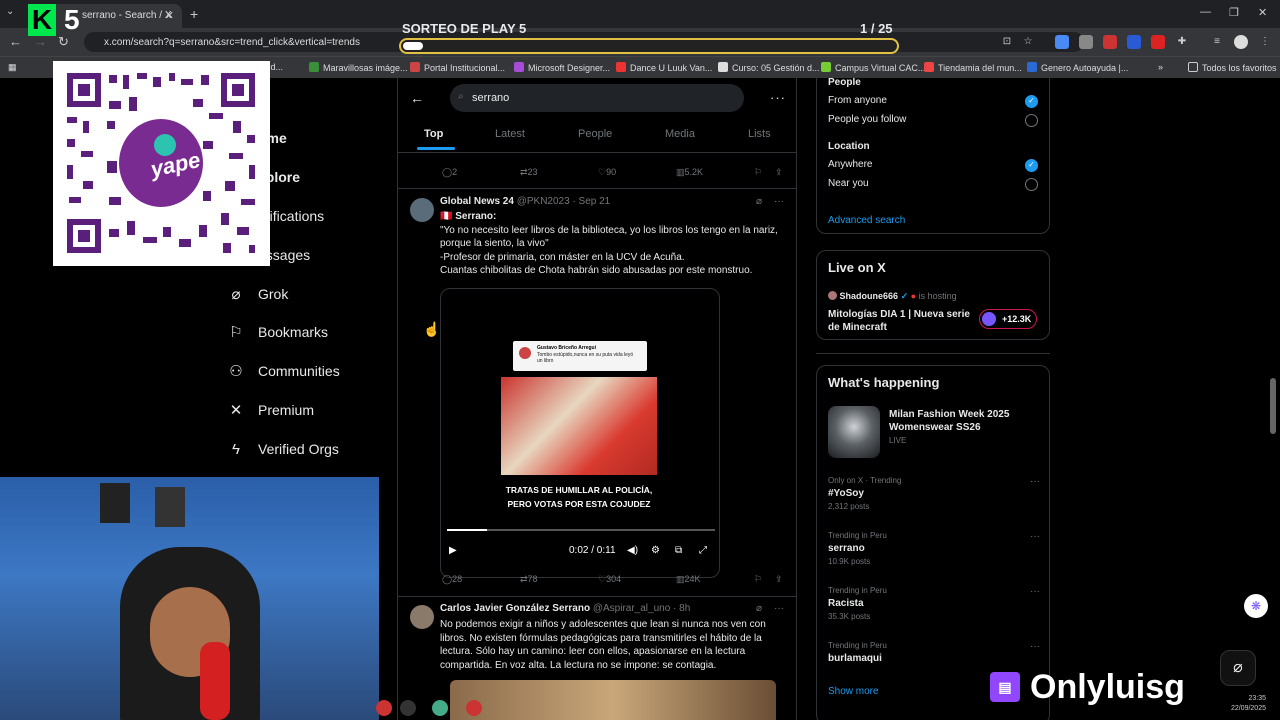 The image size is (1280, 720). Describe the element at coordinates (1238, 668) in the screenshot. I see `grok-fab-icon: ⌀` at that location.